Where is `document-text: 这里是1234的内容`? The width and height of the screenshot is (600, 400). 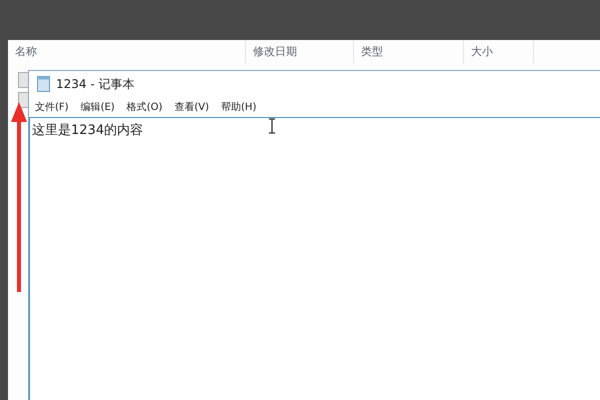 document-text: 这里是1234的内容 is located at coordinates (88, 130).